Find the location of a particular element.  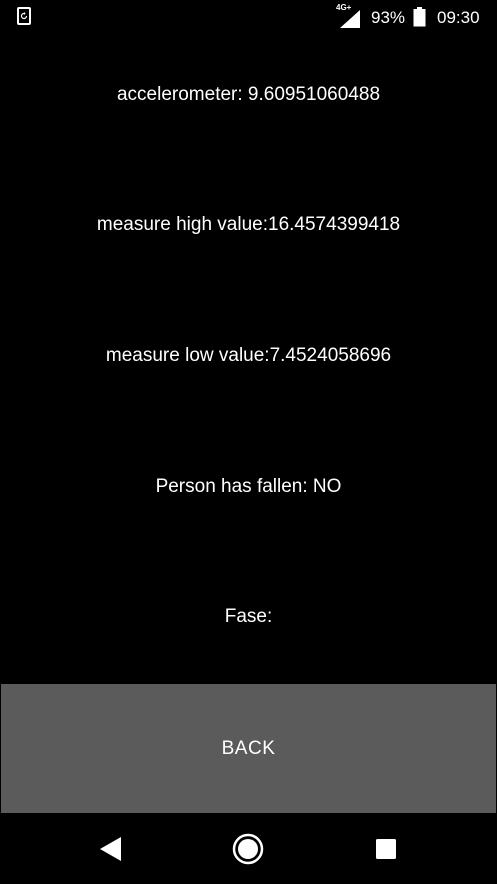

status-bar: 4G+ 93% 09:30 is located at coordinates (248, 18).